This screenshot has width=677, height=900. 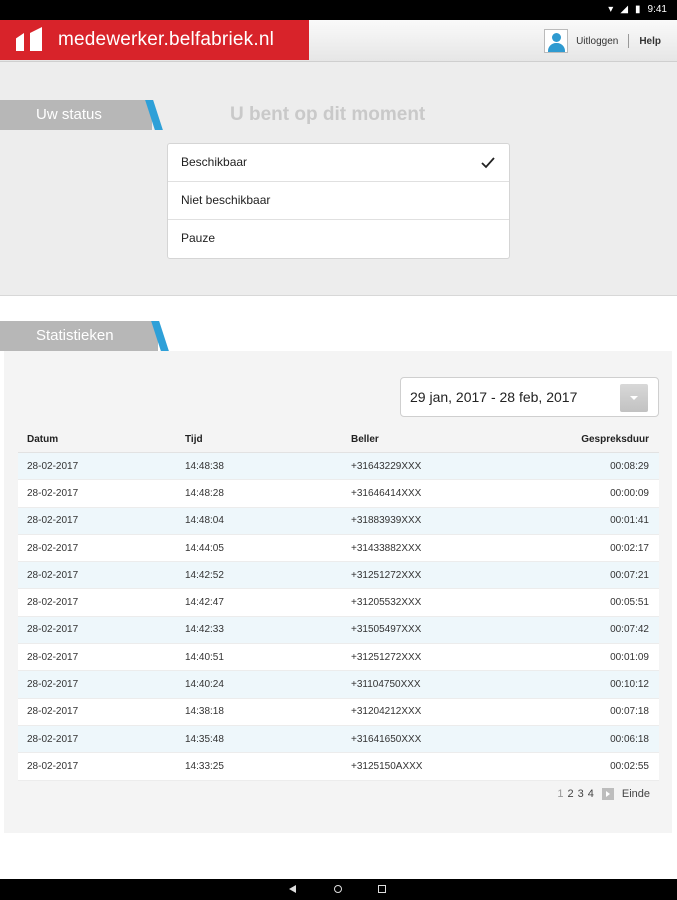 I want to click on status-section-tab: Uw status, so click(x=76, y=115).